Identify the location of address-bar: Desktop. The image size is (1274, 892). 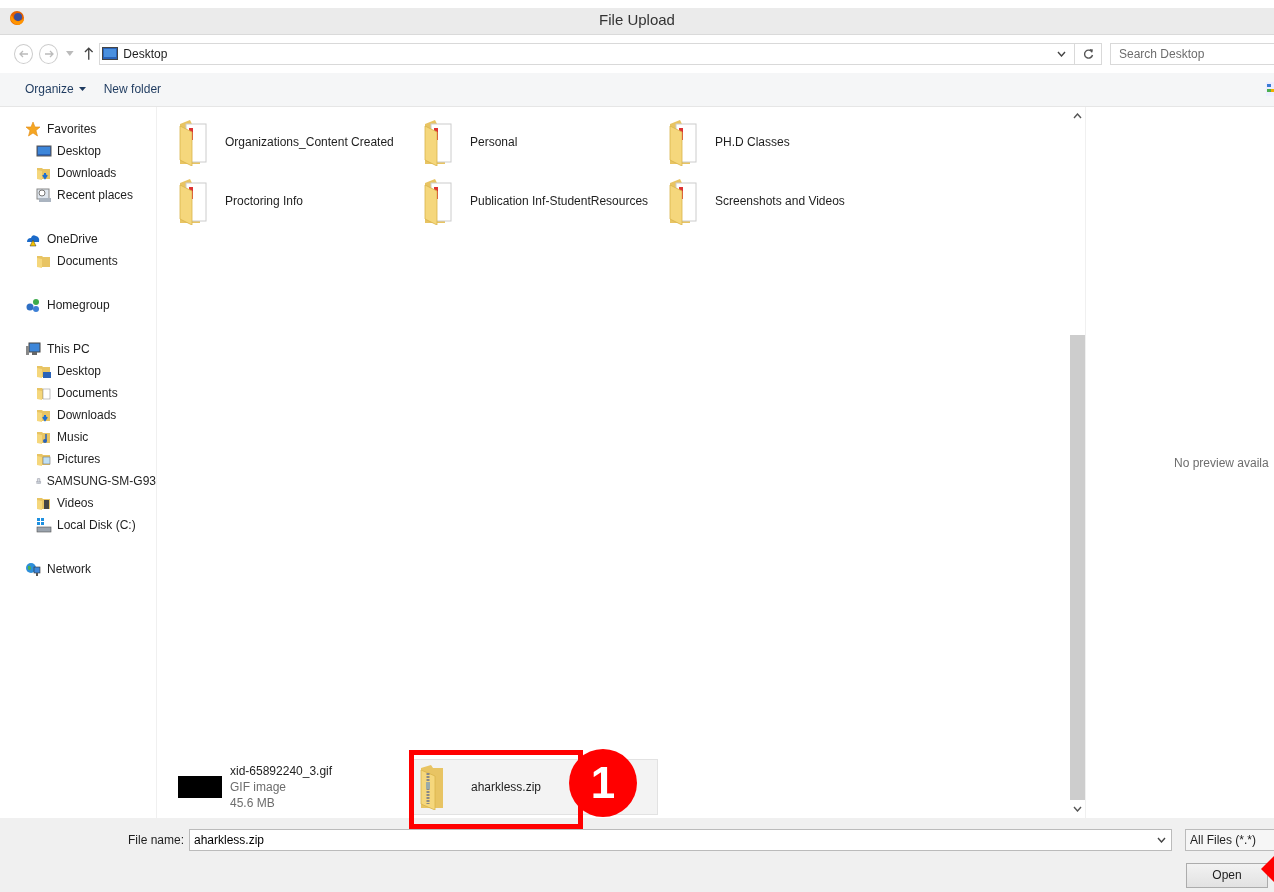
(600, 53).